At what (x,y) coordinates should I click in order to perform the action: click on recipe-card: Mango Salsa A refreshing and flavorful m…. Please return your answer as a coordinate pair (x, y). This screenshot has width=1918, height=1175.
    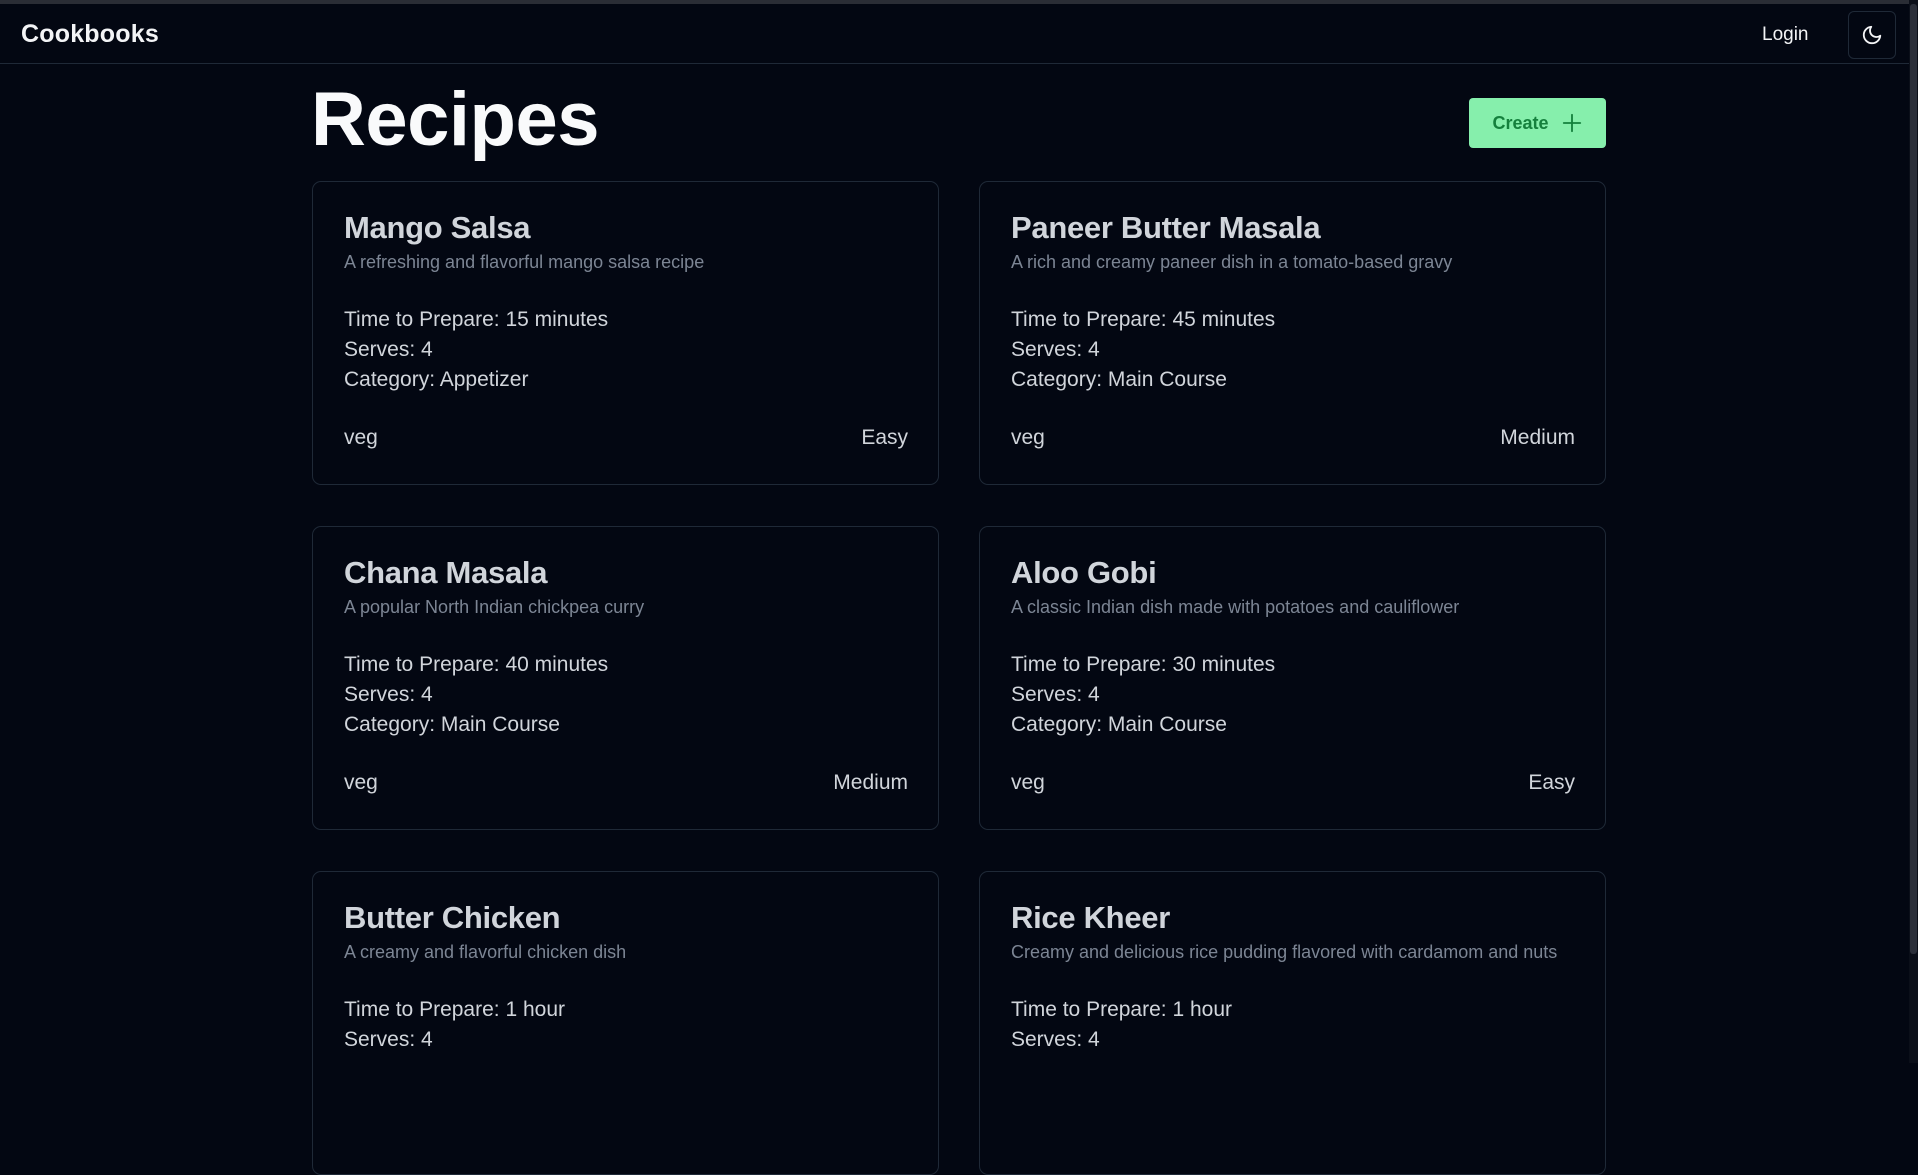
    Looking at the image, I should click on (625, 333).